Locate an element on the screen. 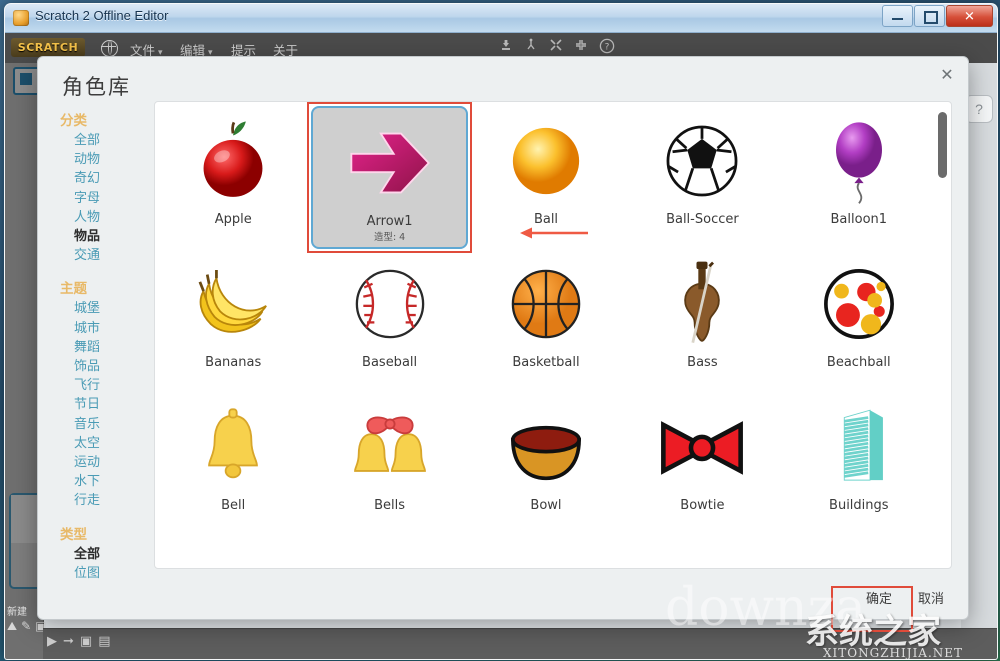  app-icon is located at coordinates (21, 18).